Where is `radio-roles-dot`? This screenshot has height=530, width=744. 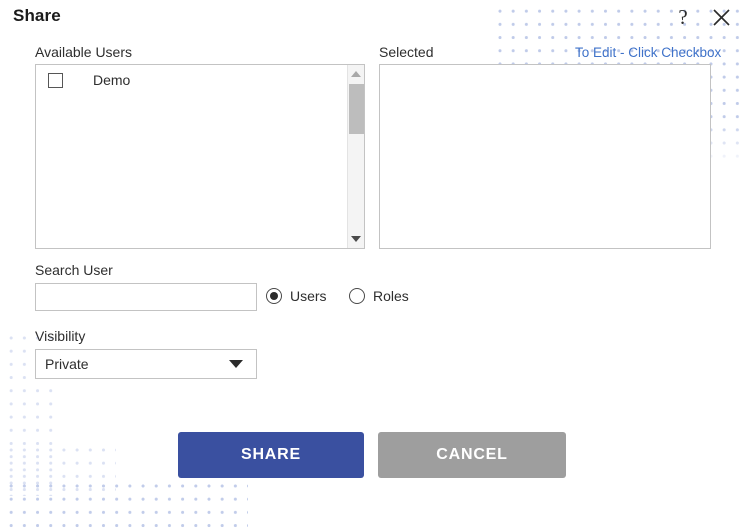 radio-roles-dot is located at coordinates (357, 296).